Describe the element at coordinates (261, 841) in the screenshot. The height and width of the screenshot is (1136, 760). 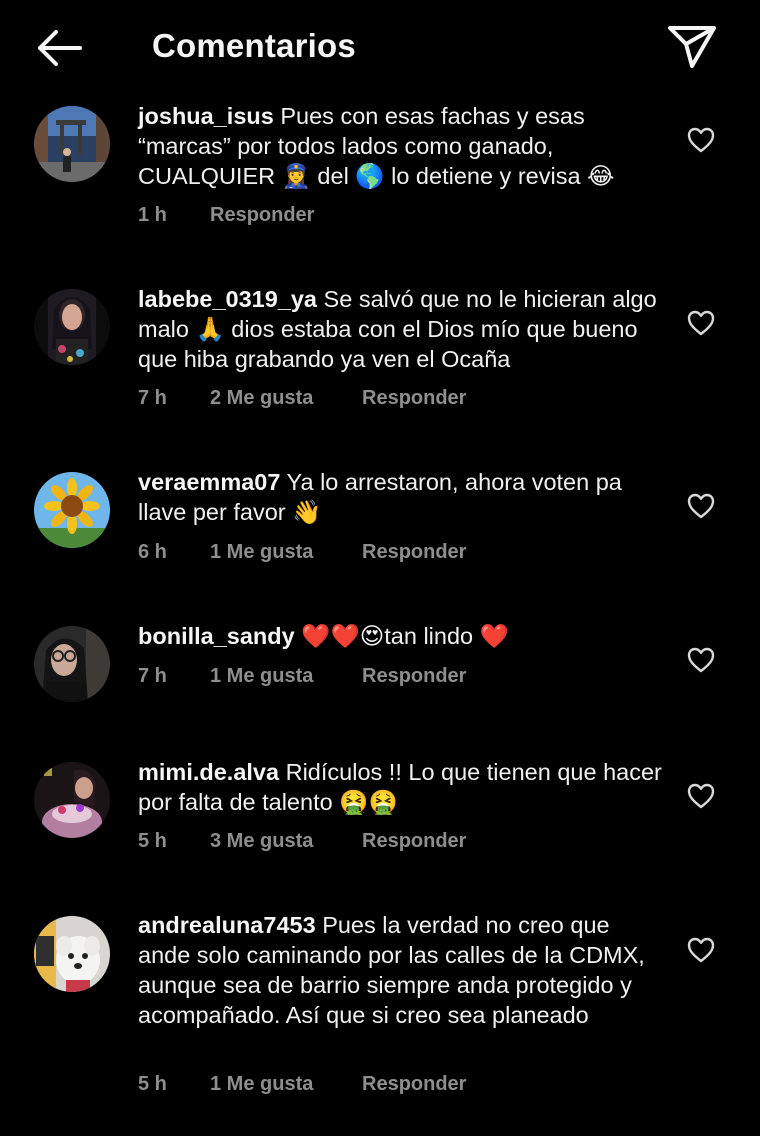
I see `likes-count: 3 Me gusta` at that location.